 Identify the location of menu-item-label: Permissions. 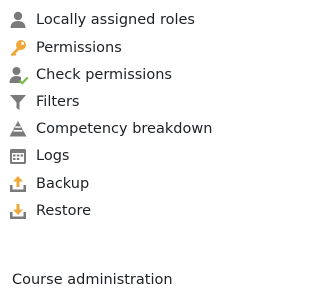
(79, 48).